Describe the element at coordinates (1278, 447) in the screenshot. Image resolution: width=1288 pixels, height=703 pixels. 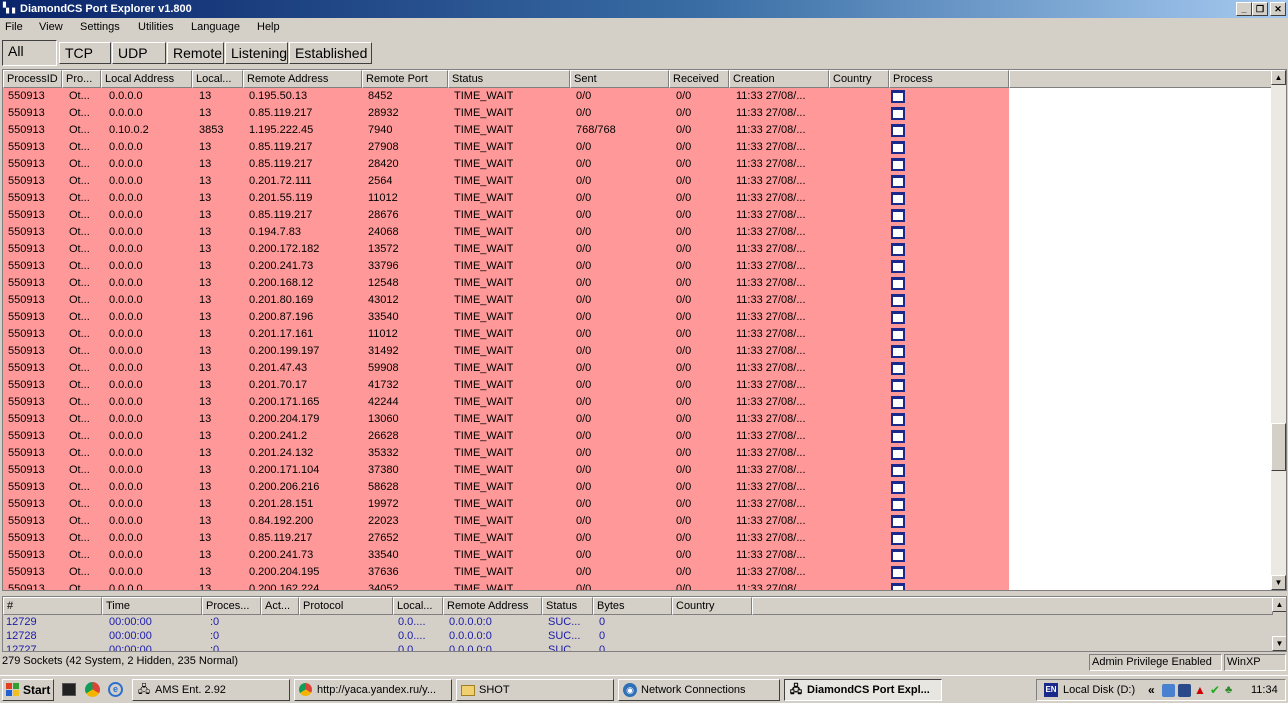
I see `scroll-thumb` at that location.